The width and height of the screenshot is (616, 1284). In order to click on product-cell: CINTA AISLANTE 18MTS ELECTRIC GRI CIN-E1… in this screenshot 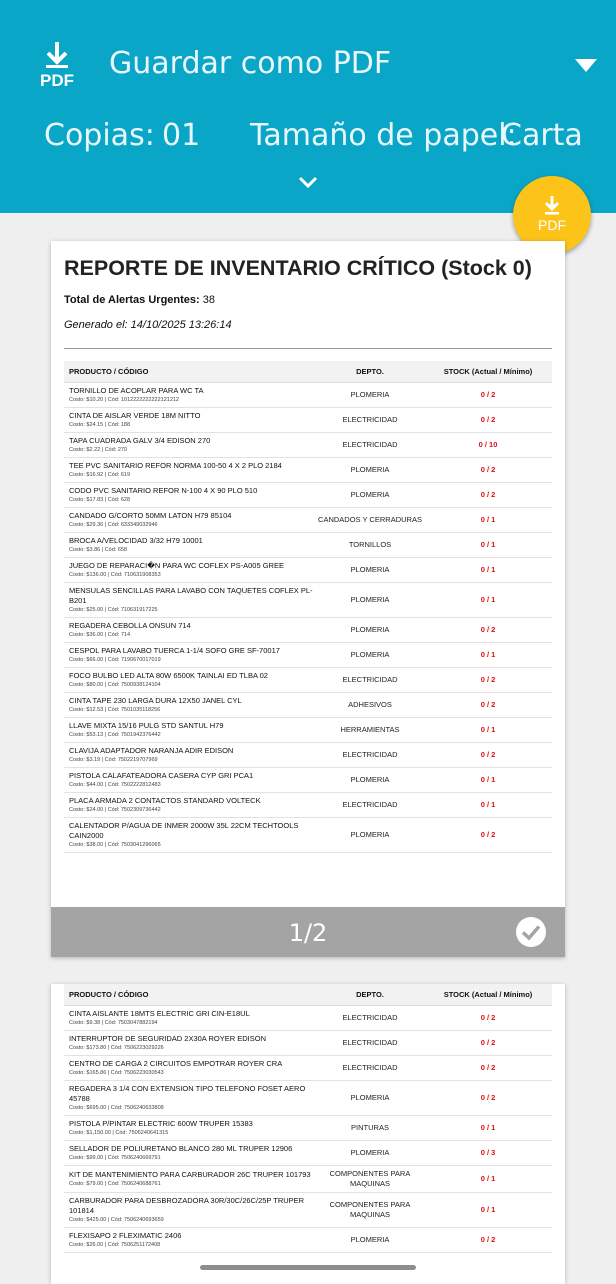, I will do `click(190, 1018)`.